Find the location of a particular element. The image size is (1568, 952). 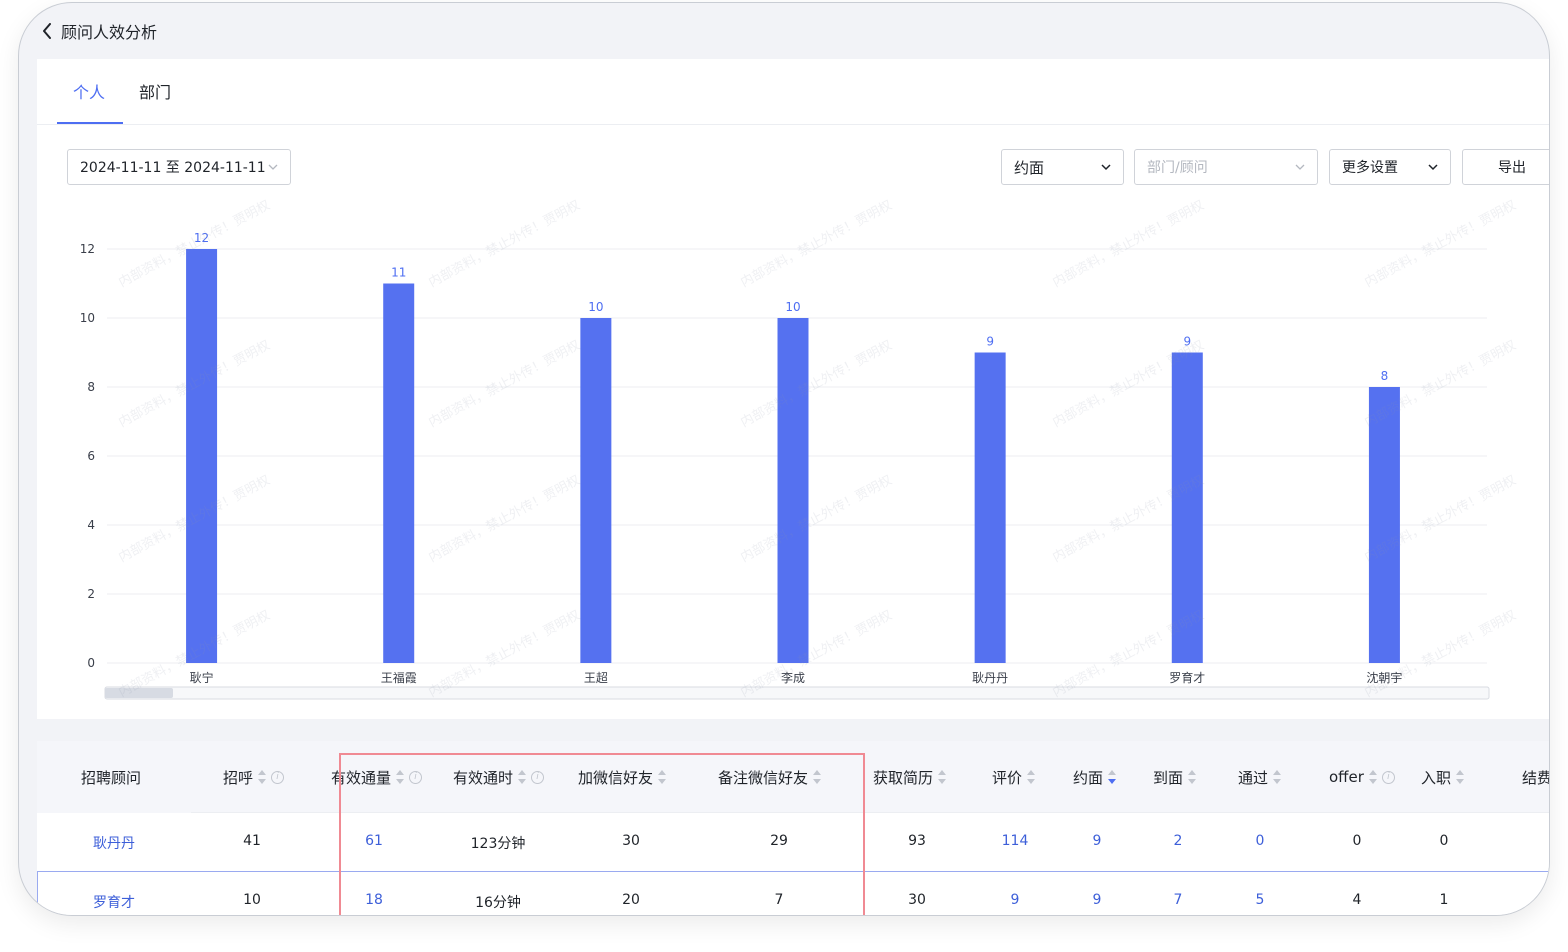

column-header: 约面 is located at coordinates (1095, 777).